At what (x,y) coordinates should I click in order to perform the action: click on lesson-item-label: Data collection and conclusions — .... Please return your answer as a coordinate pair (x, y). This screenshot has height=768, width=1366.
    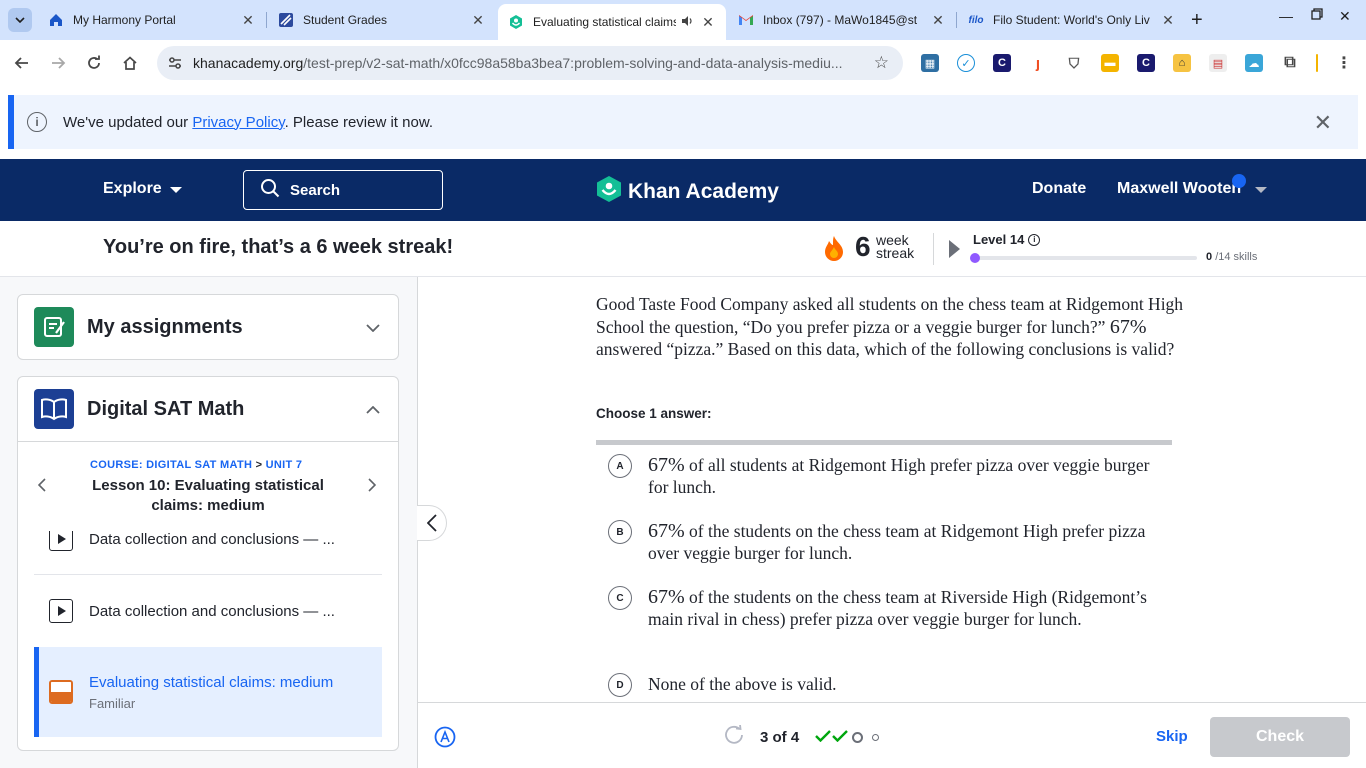
    Looking at the image, I should click on (212, 611).